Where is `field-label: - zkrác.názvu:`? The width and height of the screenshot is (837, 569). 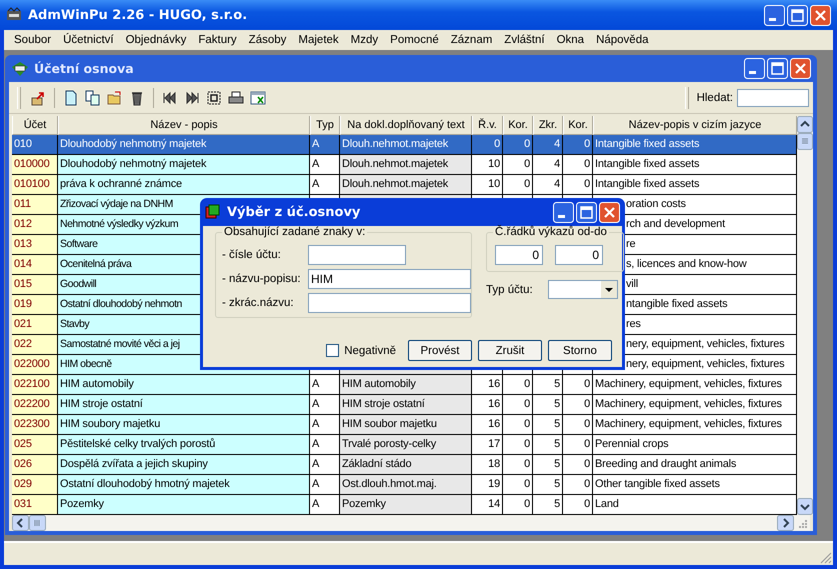
field-label: - zkrác.názvu: is located at coordinates (258, 303).